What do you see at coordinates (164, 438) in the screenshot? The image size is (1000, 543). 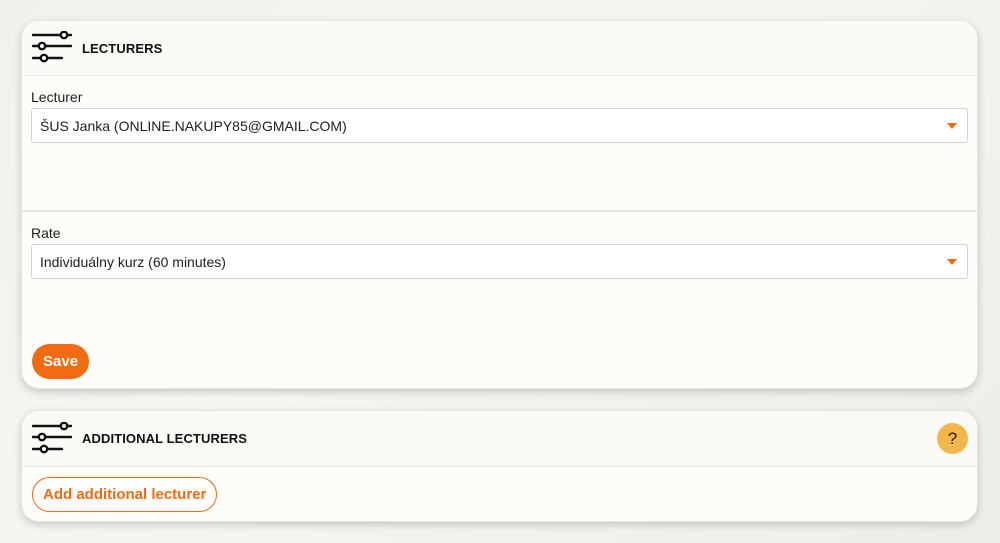 I see `additional-lecturers-title: ADDITIONAL LECTURERS` at bounding box center [164, 438].